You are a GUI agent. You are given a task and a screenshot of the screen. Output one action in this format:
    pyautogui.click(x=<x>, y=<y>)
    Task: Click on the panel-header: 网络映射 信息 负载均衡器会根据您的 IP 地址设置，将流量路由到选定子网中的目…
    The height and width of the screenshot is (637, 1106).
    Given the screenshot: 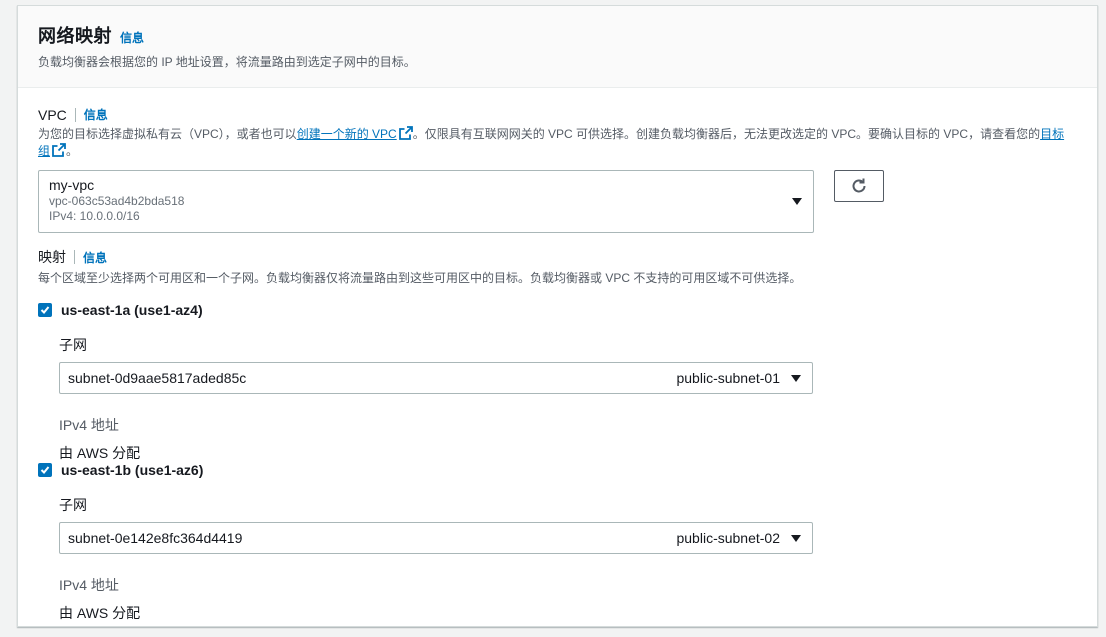 What is the action you would take?
    pyautogui.click(x=557, y=47)
    